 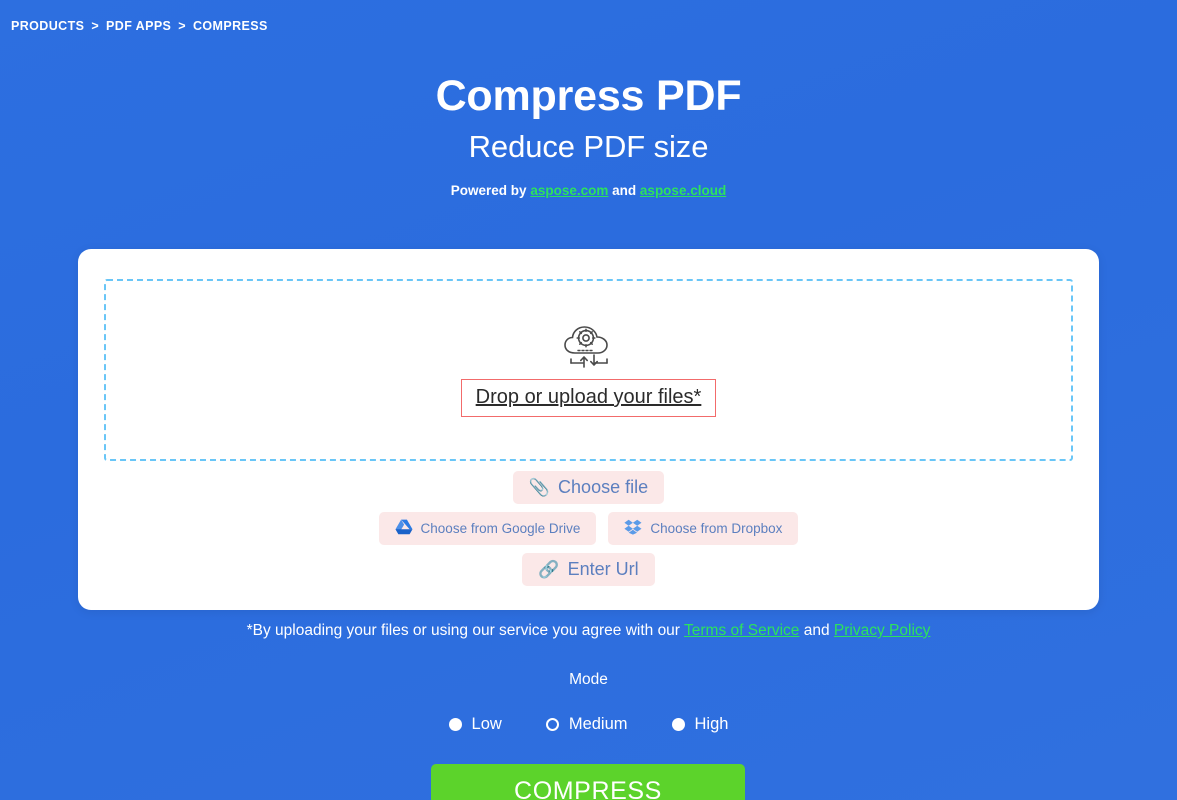 I want to click on powered-by-conjunction: and, so click(x=624, y=191).